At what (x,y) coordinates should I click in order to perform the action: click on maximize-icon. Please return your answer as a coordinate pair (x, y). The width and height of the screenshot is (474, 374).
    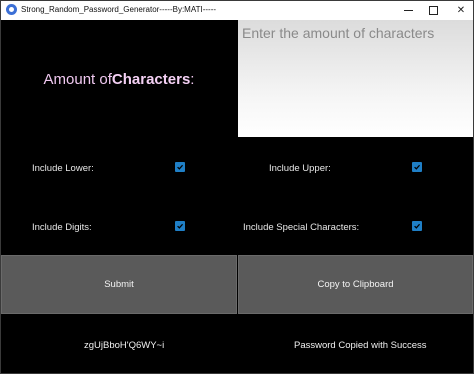
    Looking at the image, I should click on (433, 10).